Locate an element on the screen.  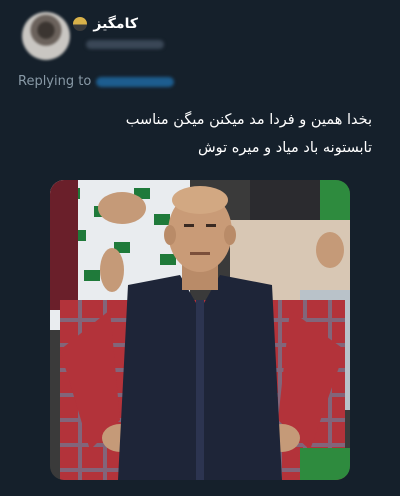
avatar is located at coordinates (46, 36).